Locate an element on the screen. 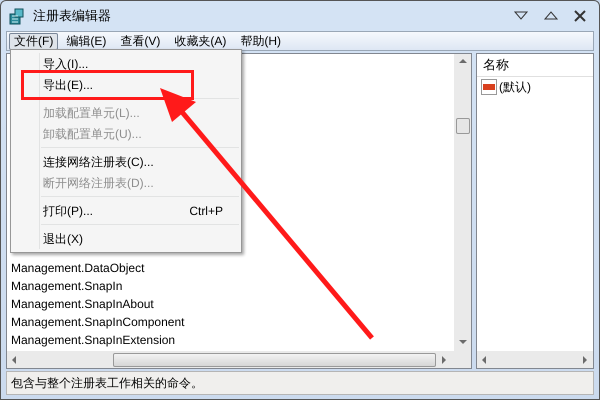 The height and width of the screenshot is (400, 600). menu-item: 收藏夹(A) is located at coordinates (200, 41).